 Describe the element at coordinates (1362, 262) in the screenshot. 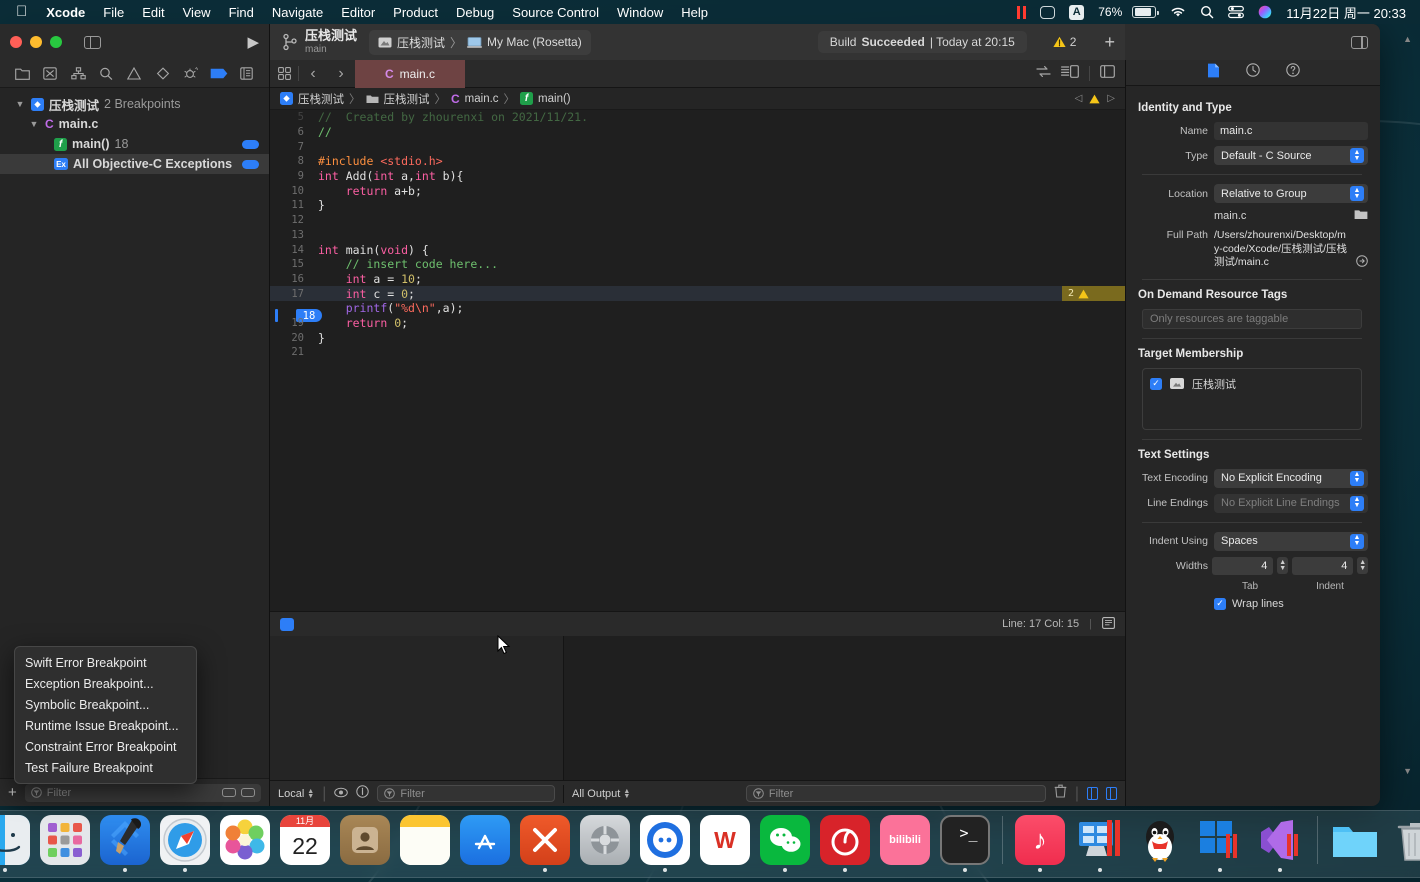

I see `reveal-in-finder-icon` at that location.